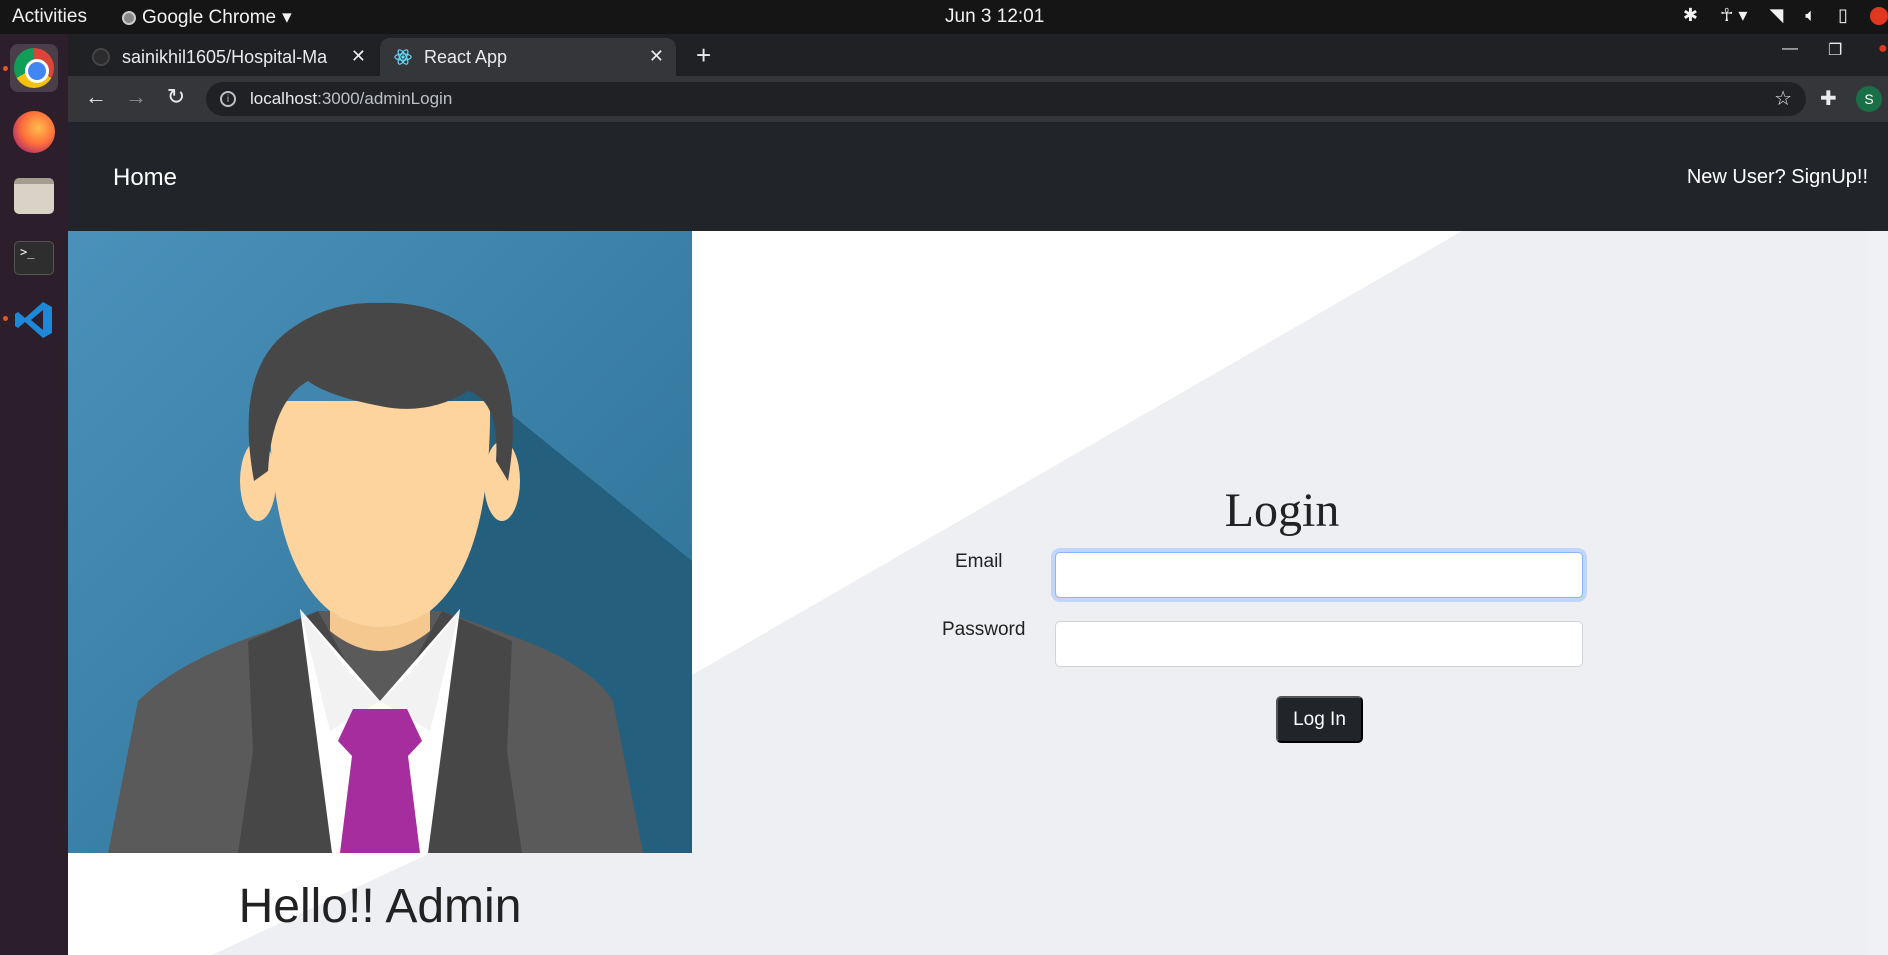 The image size is (1888, 955). What do you see at coordinates (978, 176) in the screenshot?
I see `site-navbar: Home New User? SignUp!!` at bounding box center [978, 176].